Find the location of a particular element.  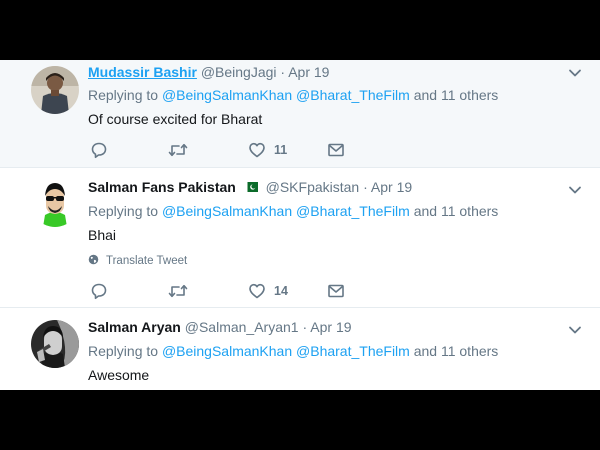

translate-tweet-link: Translate Tweet is located at coordinates (137, 261).